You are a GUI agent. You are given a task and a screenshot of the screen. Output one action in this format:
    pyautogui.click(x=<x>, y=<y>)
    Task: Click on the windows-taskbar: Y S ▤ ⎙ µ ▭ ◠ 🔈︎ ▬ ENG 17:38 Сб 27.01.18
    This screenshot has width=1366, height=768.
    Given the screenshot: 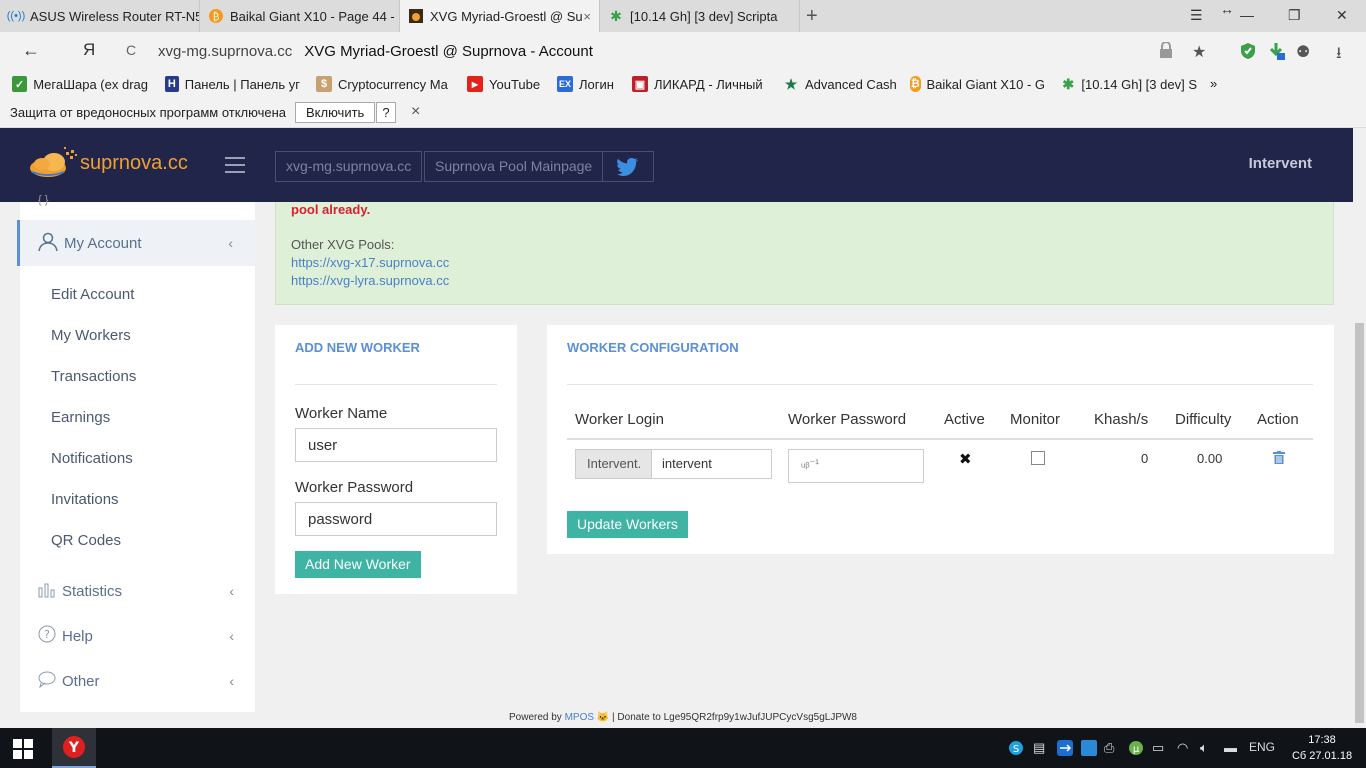 What is the action you would take?
    pyautogui.click(x=683, y=748)
    